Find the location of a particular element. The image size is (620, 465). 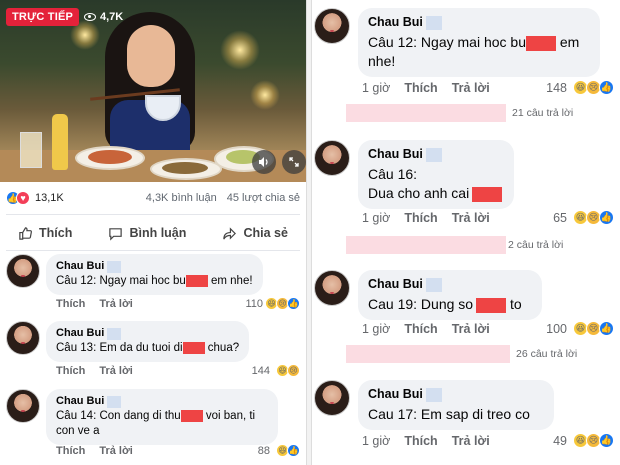

action-bar: Thích Bình luận Chia sẻ is located at coordinates (153, 233).